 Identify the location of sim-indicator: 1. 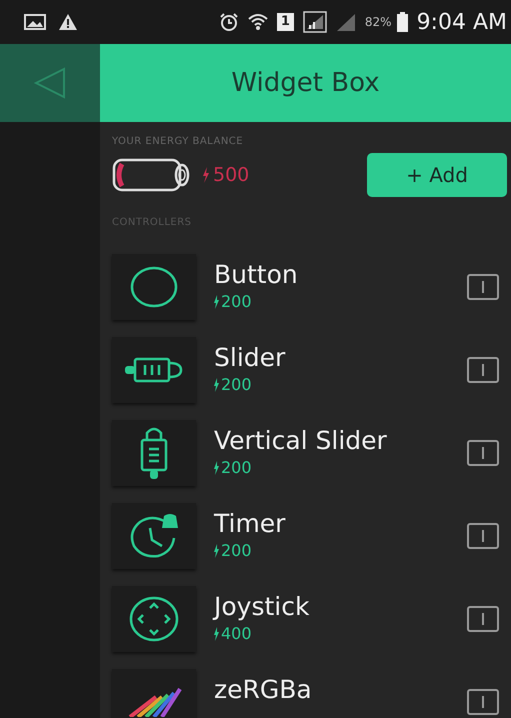
(285, 22).